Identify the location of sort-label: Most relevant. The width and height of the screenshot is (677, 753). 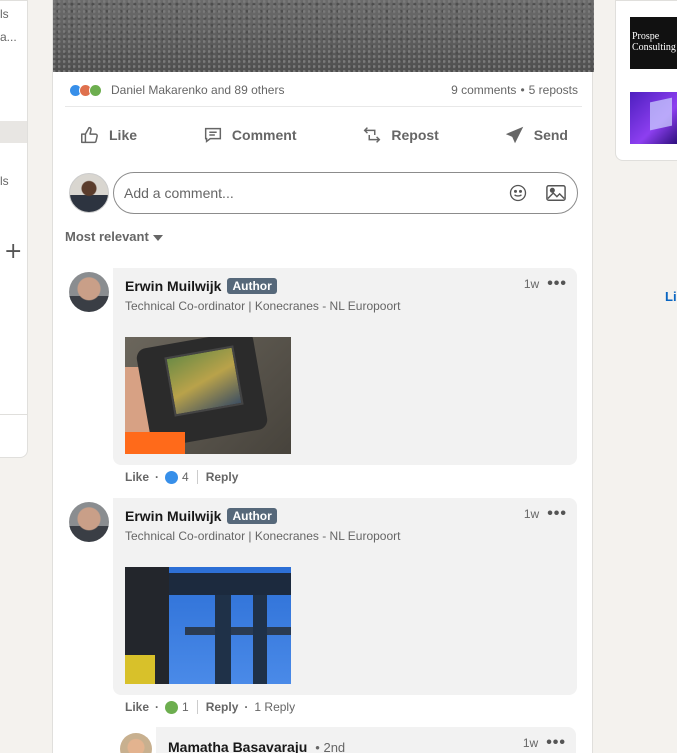
(107, 236).